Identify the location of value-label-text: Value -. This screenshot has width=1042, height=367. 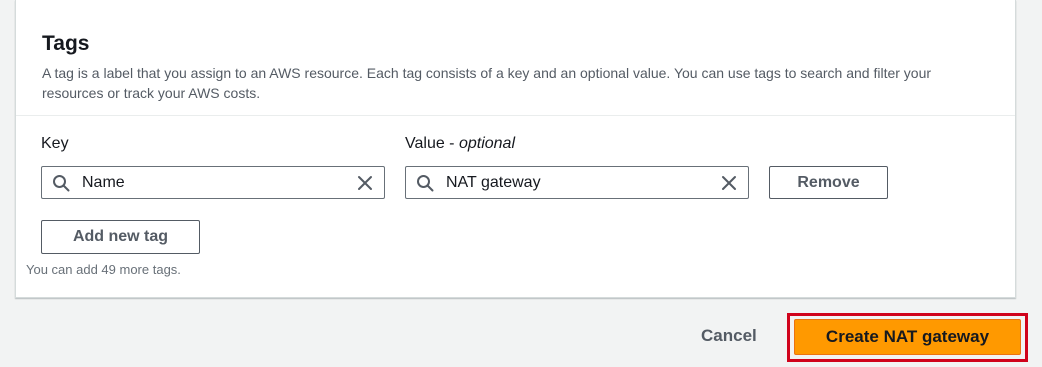
(432, 143).